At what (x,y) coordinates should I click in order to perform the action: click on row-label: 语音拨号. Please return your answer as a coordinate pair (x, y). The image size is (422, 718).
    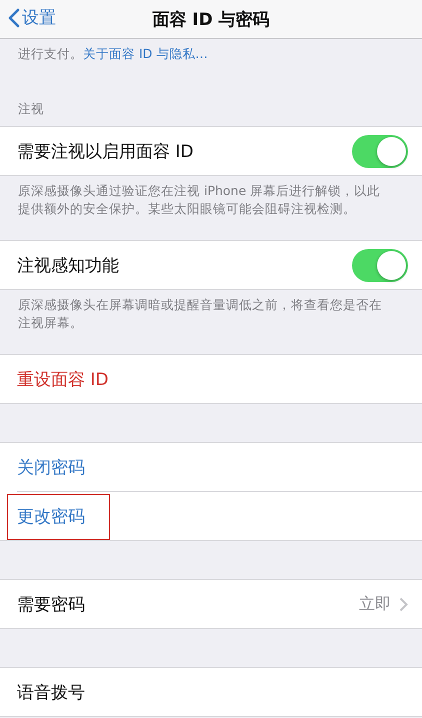
    Looking at the image, I should click on (212, 692).